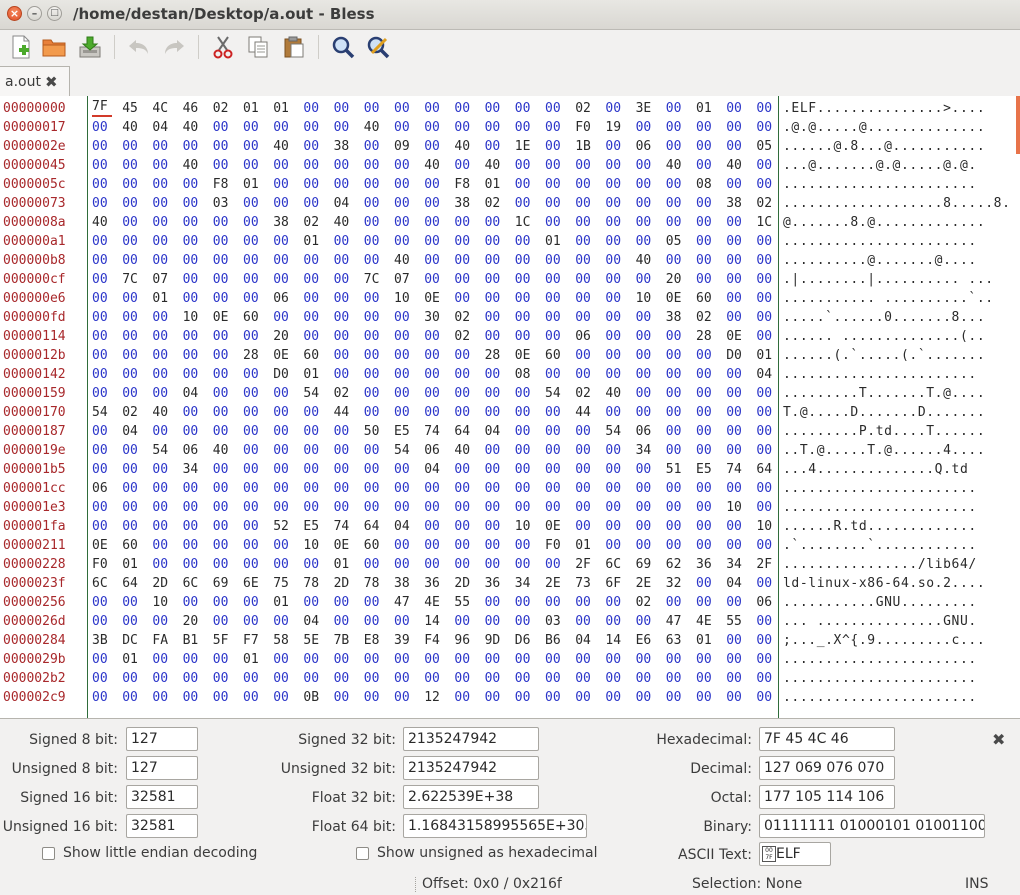  Describe the element at coordinates (736, 469) in the screenshot. I see `hex-byte: 74` at that location.